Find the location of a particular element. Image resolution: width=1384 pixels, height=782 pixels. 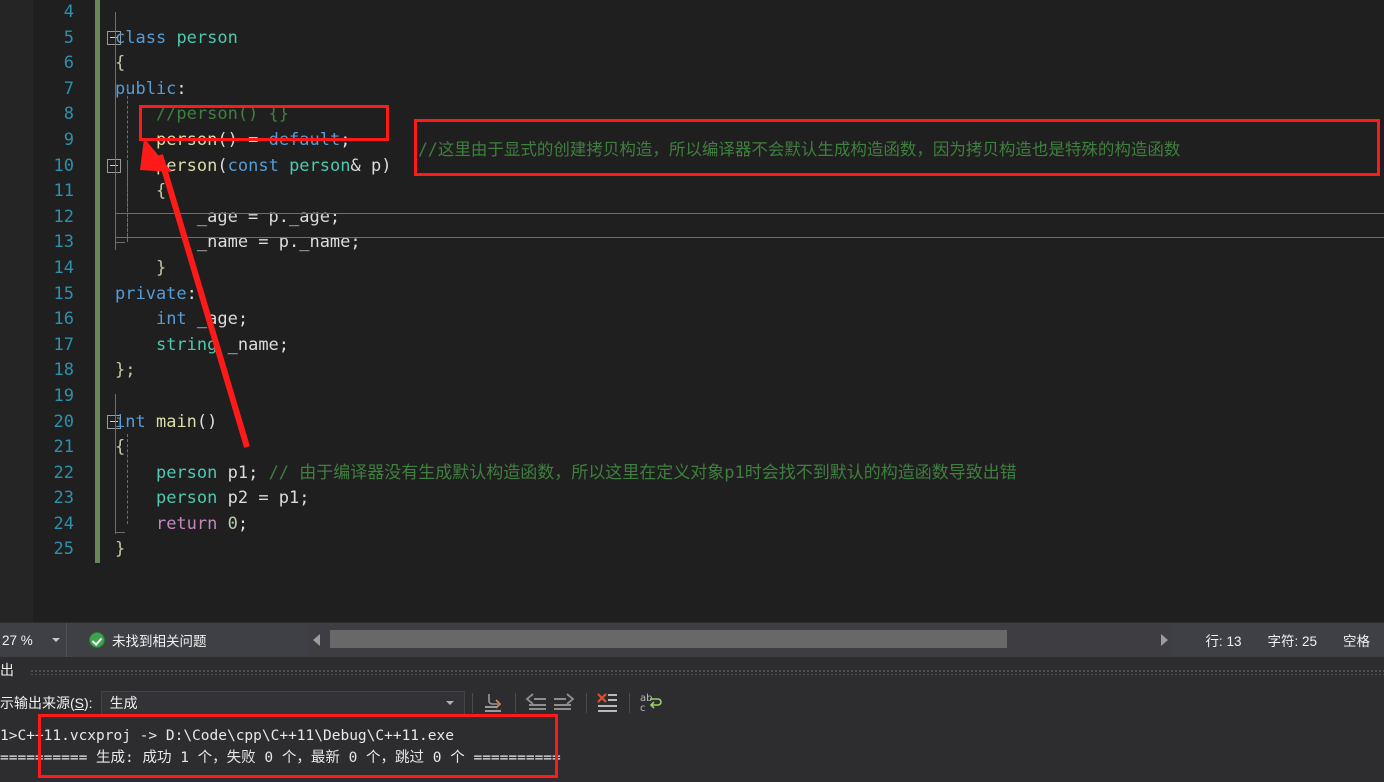

code-line-text: } is located at coordinates (120, 549).